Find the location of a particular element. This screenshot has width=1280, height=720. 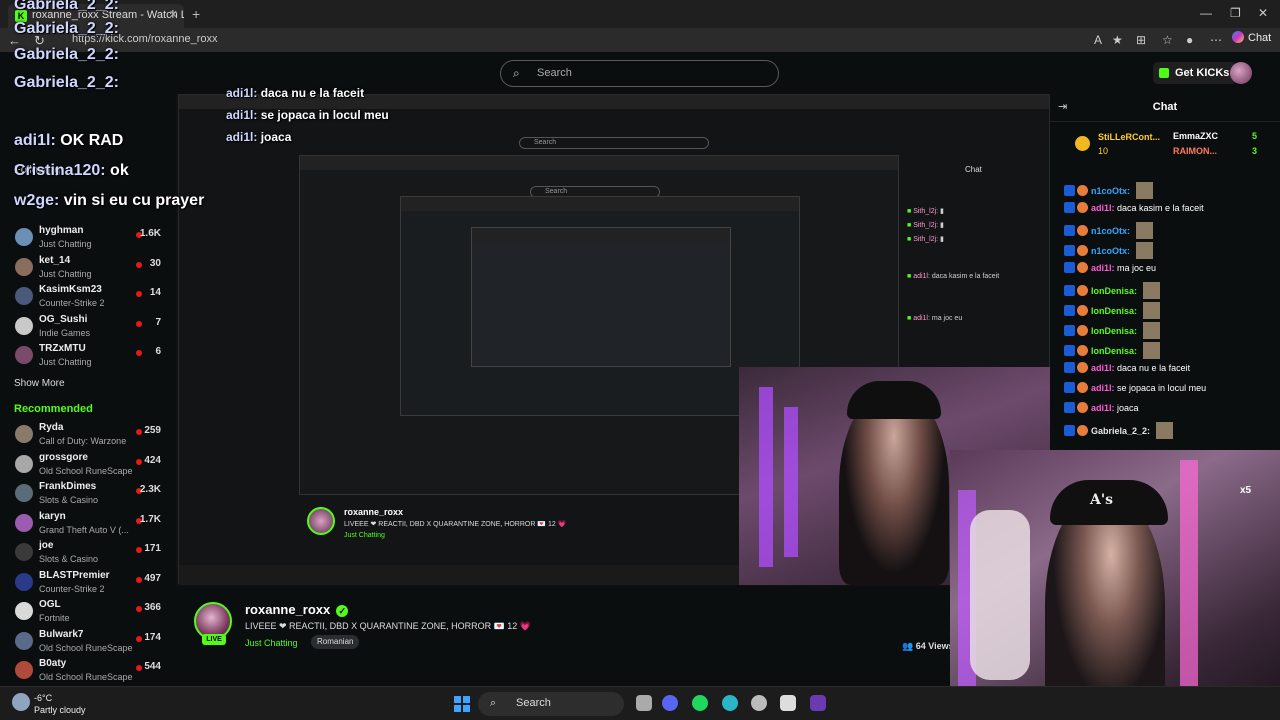

steam-icon is located at coordinates (759, 703).